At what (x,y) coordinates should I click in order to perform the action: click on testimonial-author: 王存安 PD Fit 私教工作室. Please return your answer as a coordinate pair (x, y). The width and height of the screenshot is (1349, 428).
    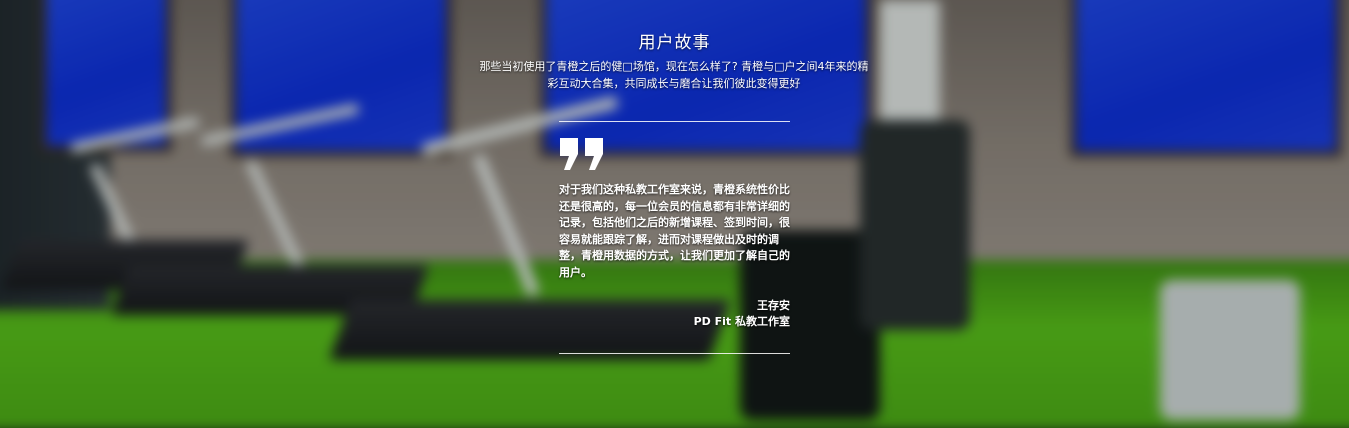
    Looking at the image, I should click on (674, 314).